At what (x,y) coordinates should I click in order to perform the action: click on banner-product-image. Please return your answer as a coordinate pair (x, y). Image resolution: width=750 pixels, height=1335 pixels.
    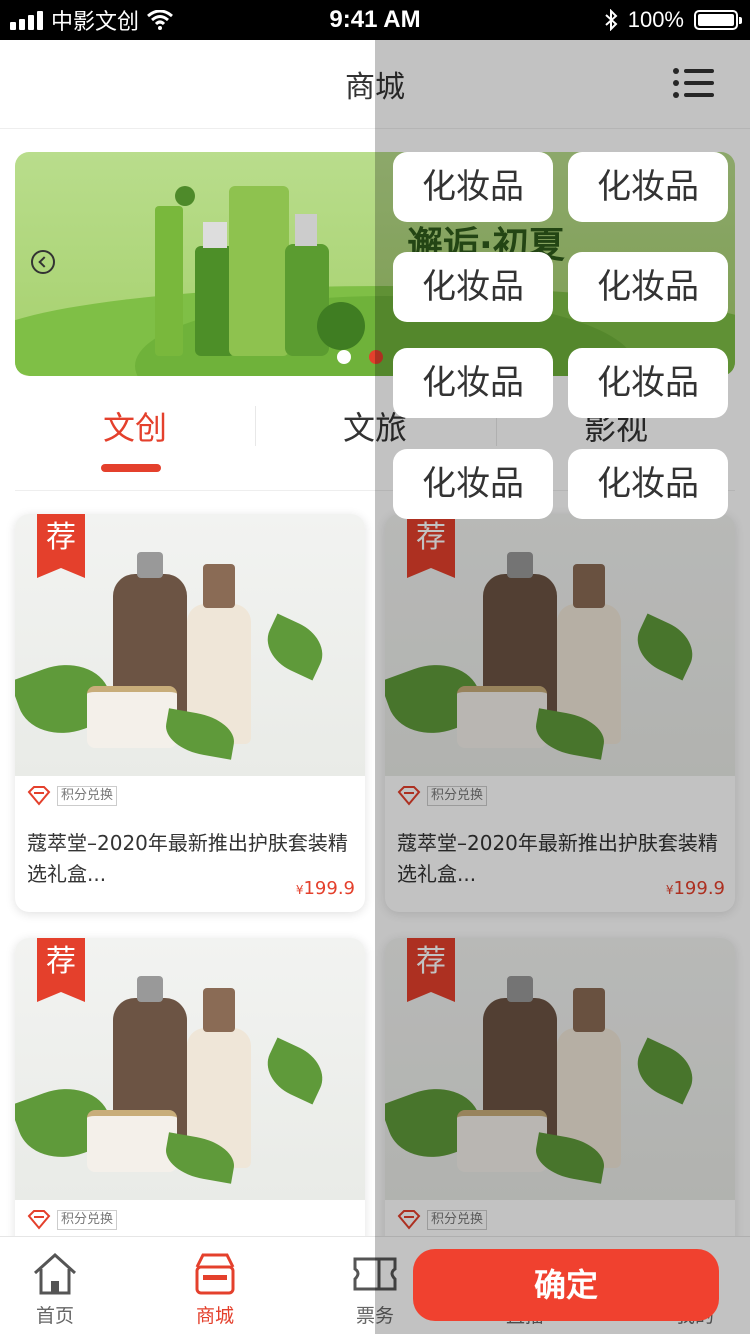
    Looking at the image, I should click on (260, 271).